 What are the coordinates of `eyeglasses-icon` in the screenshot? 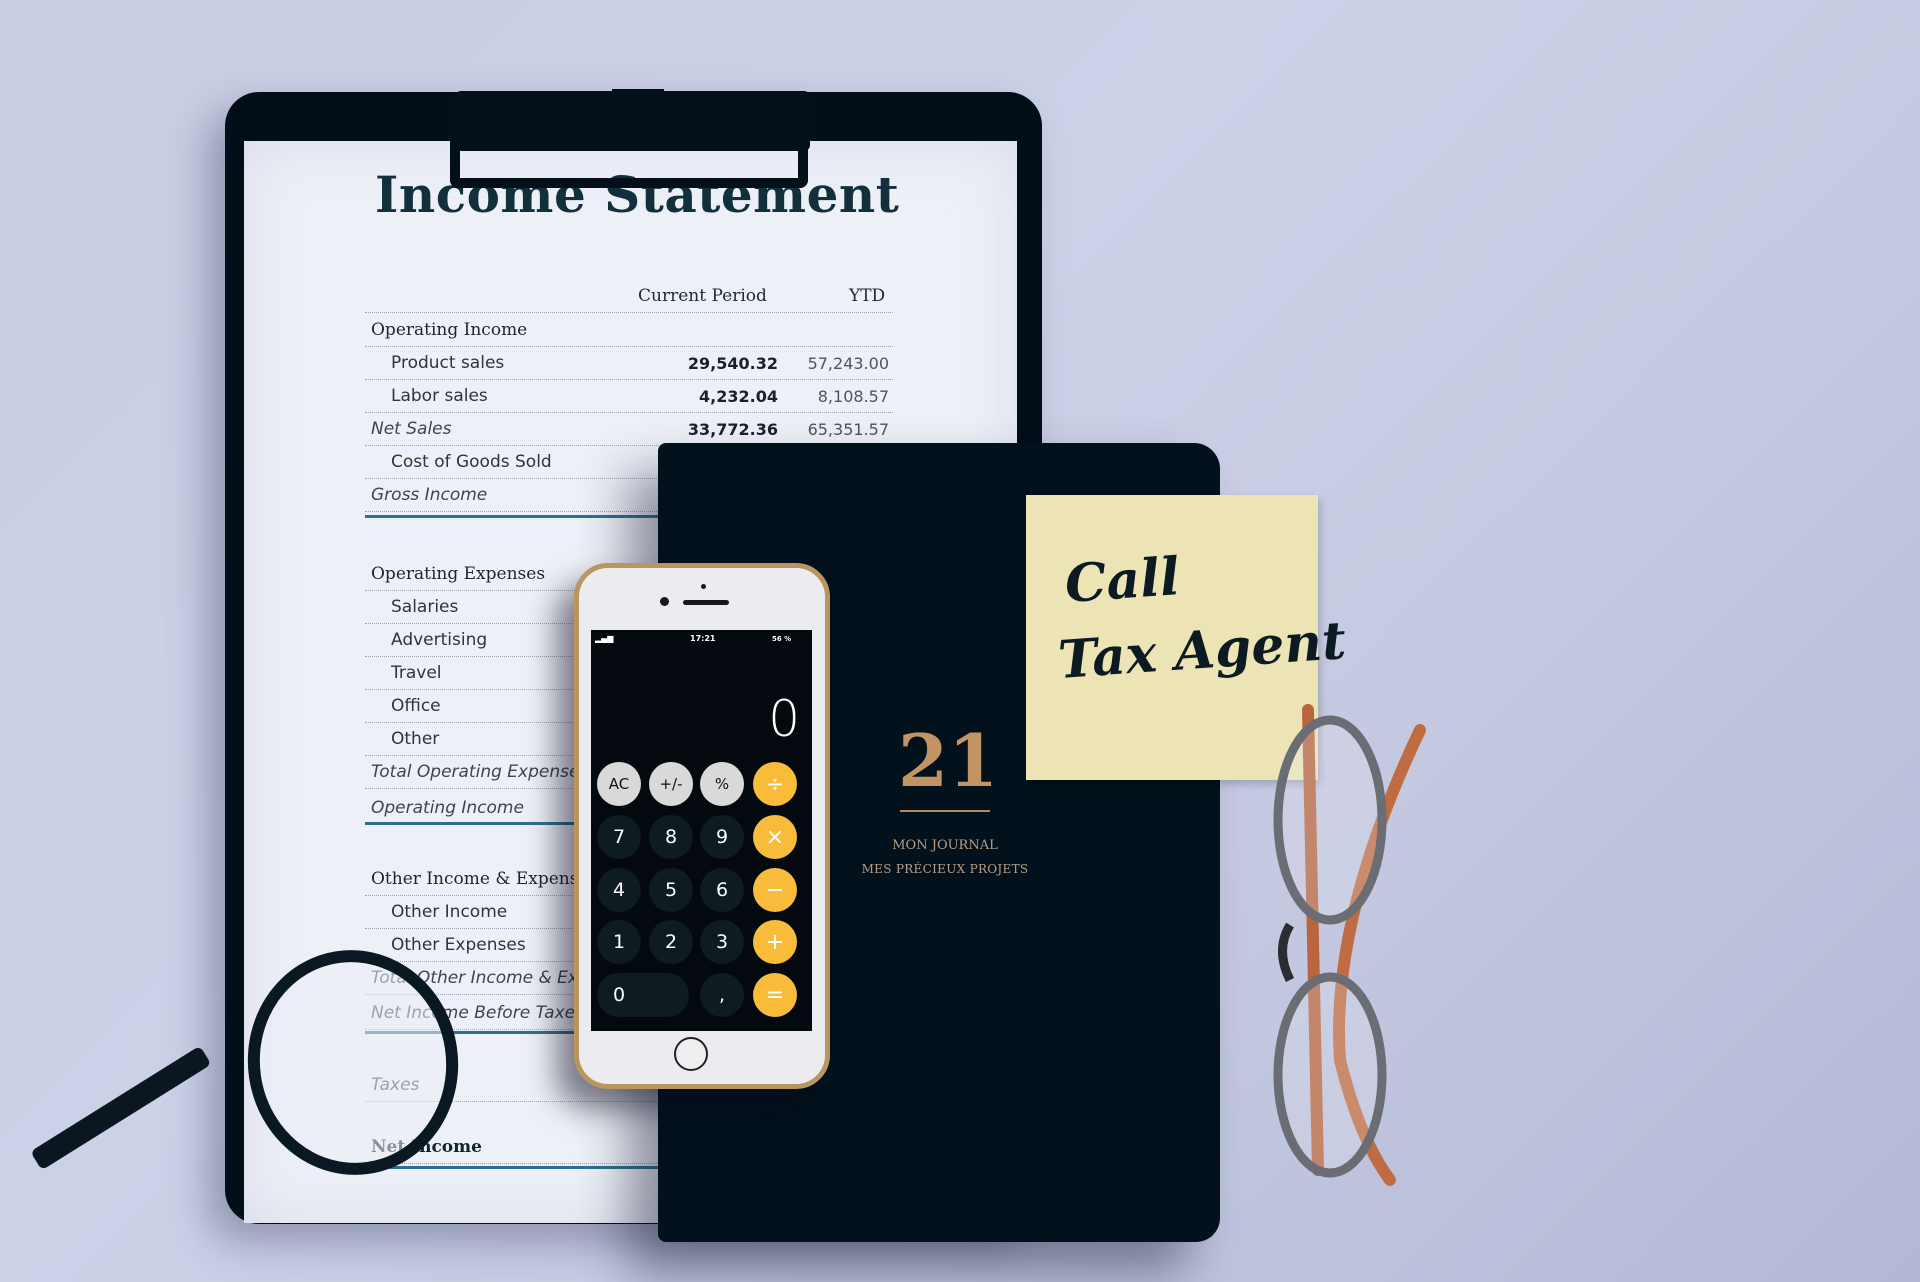 It's located at (1349, 945).